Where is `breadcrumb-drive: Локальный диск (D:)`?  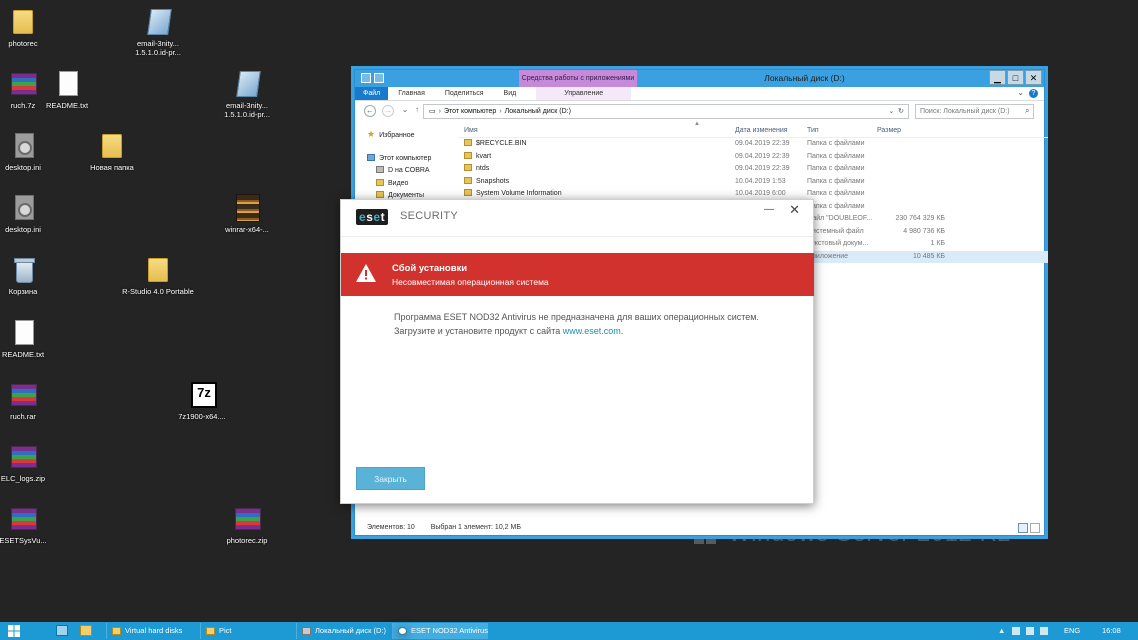 breadcrumb-drive: Локальный диск (D:) is located at coordinates (538, 111).